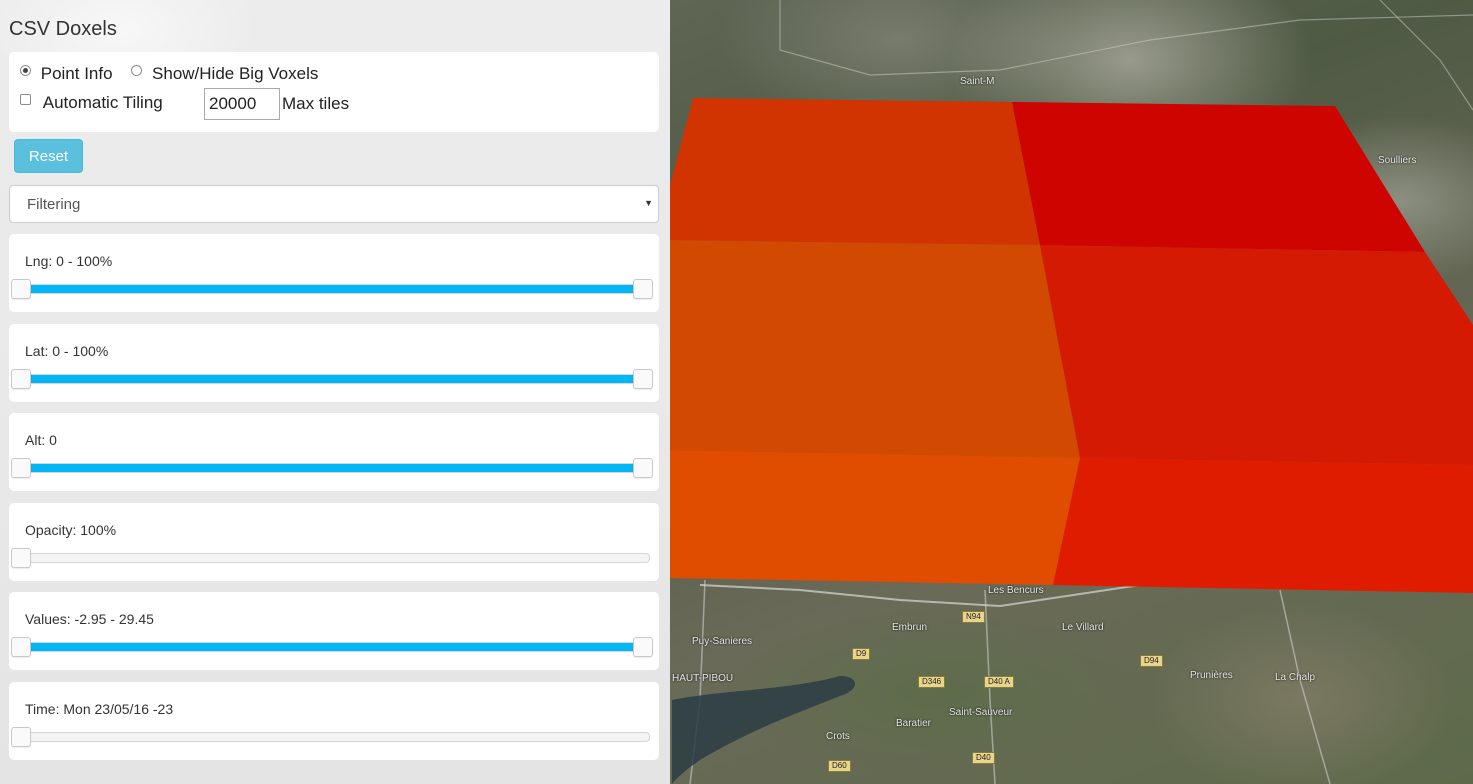  I want to click on slider-box-lng: Lng: 0 - 100%, so click(334, 273).